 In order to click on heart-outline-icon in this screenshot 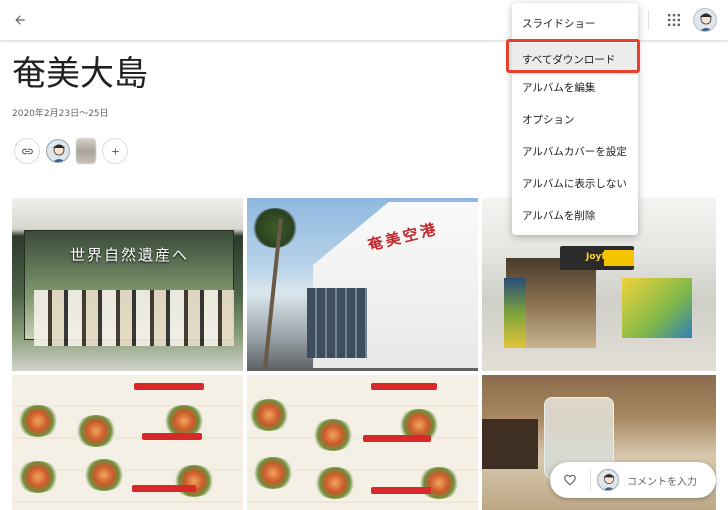, I will do `click(570, 480)`.